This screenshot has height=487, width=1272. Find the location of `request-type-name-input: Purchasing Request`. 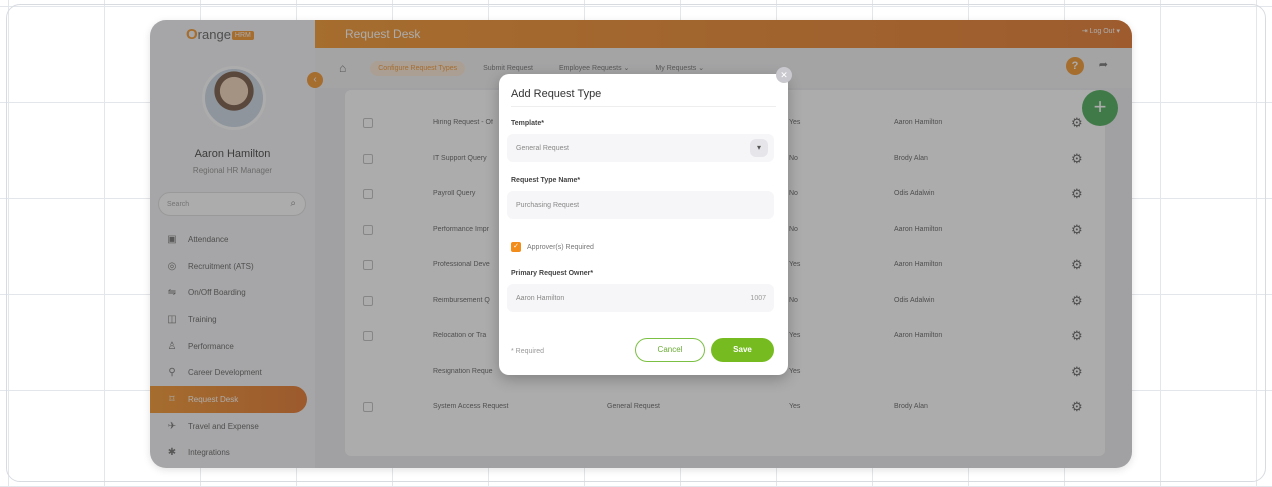

request-type-name-input: Purchasing Request is located at coordinates (640, 205).